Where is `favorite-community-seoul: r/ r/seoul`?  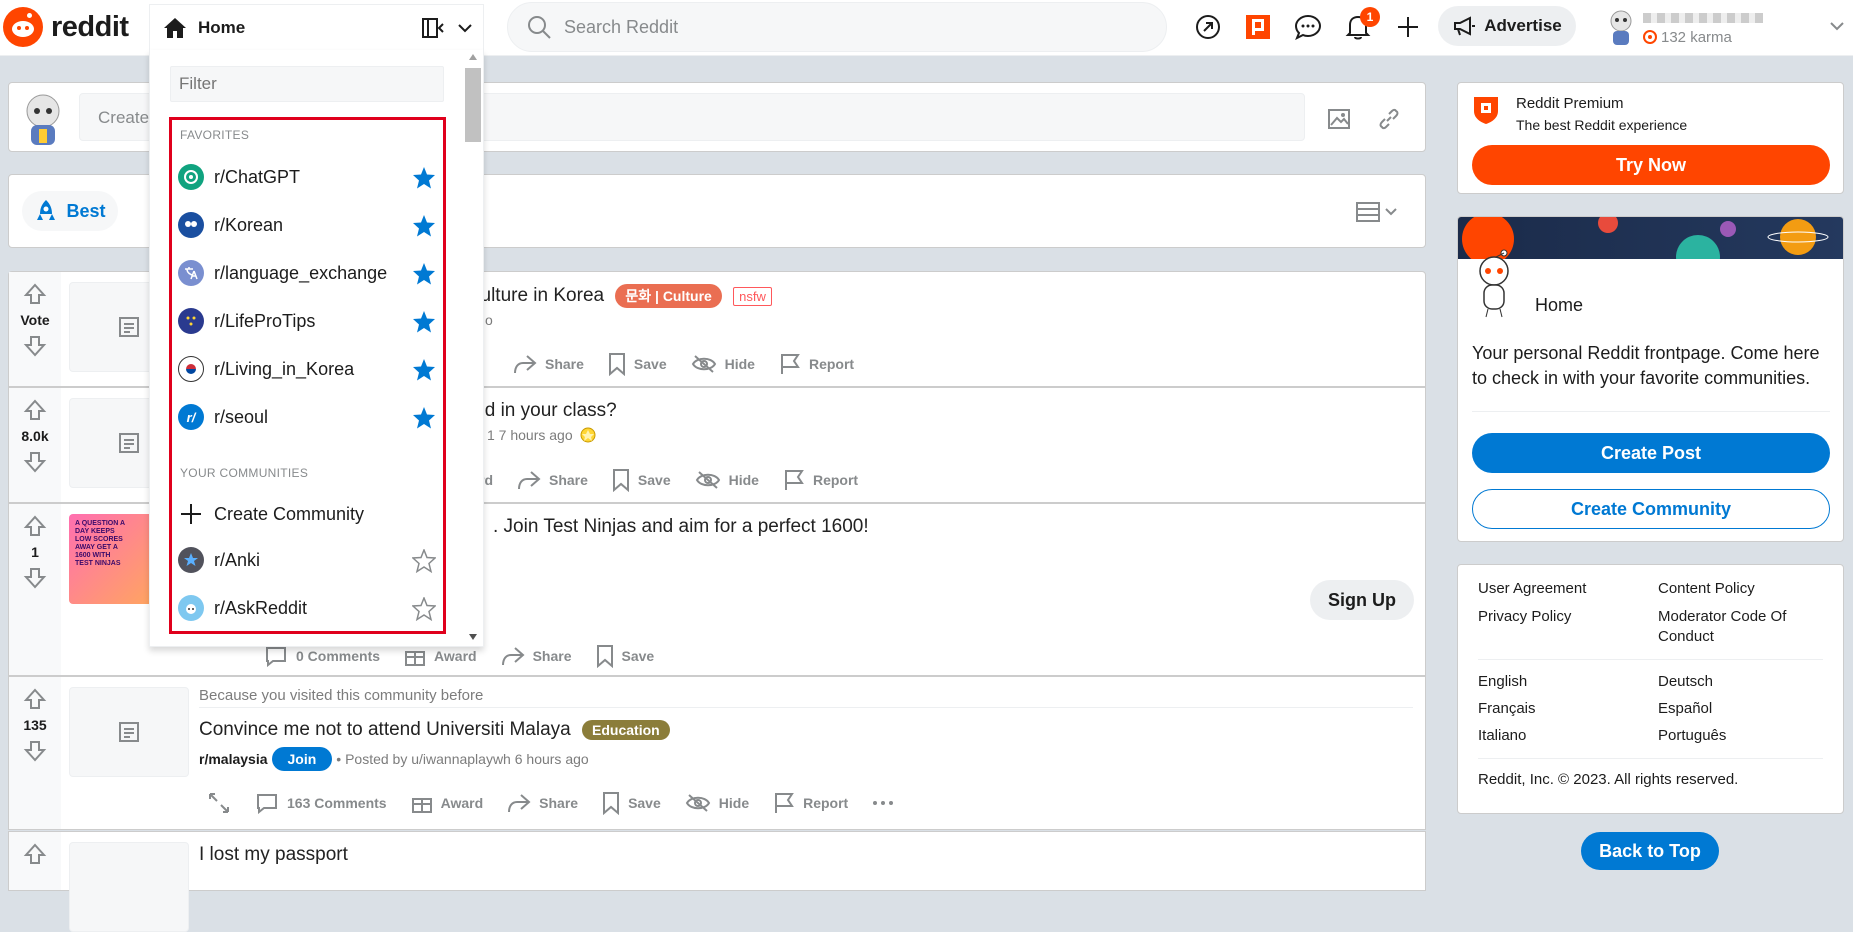 favorite-community-seoul: r/ r/seoul is located at coordinates (307, 417).